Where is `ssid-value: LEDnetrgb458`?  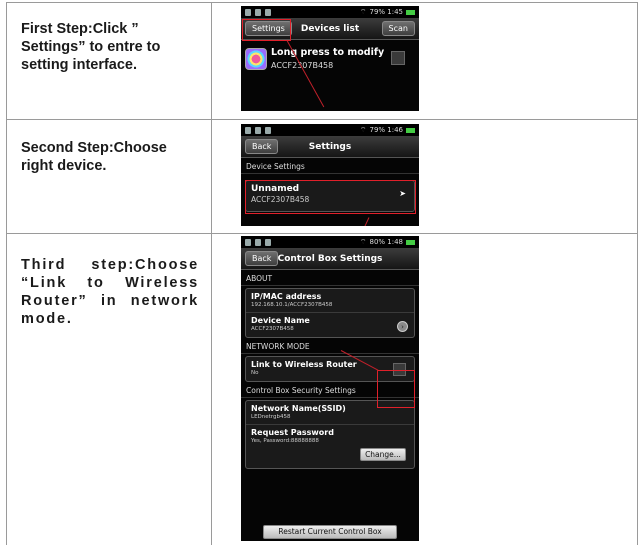 ssid-value: LEDnetrgb458 is located at coordinates (271, 417).